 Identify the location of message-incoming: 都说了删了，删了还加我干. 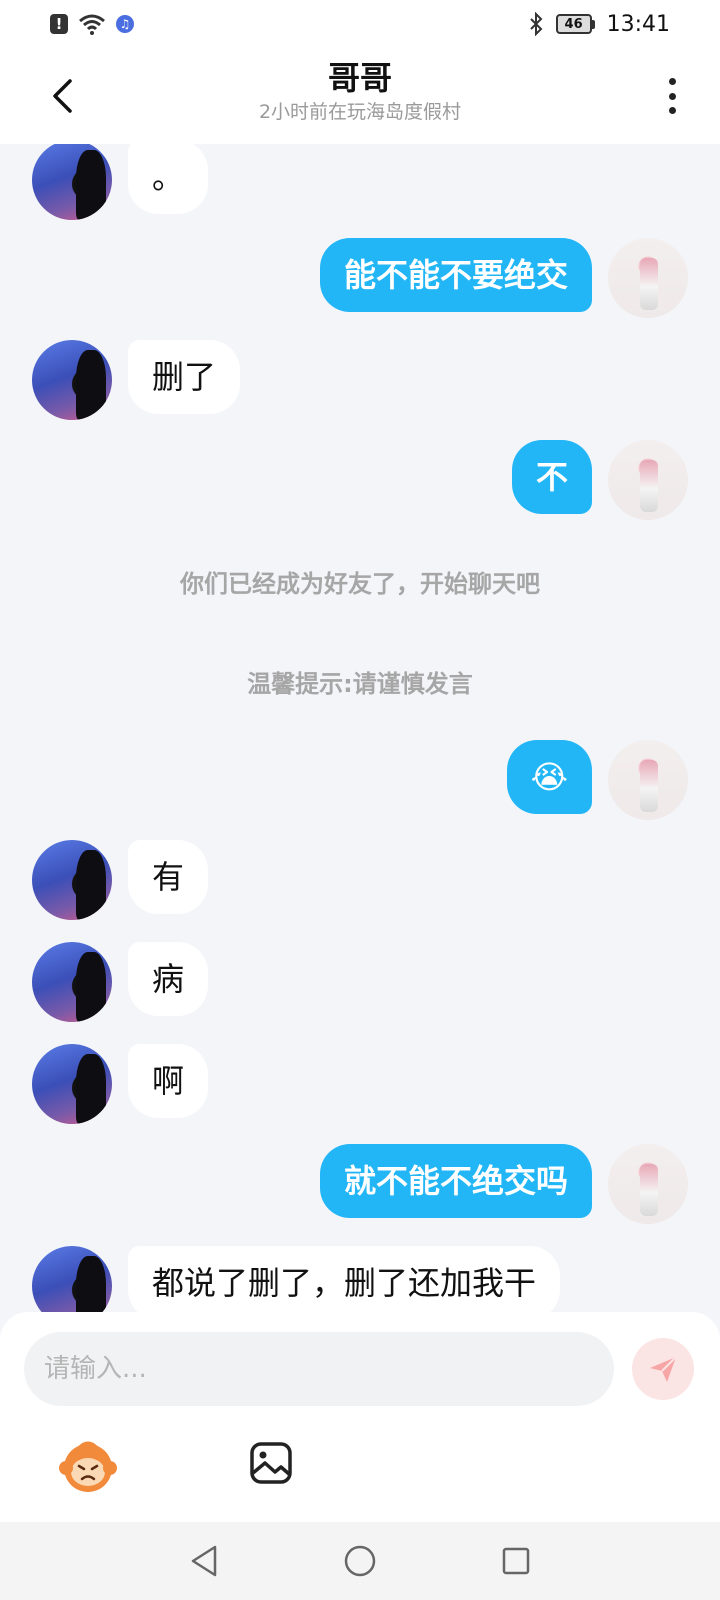
(296, 1279).